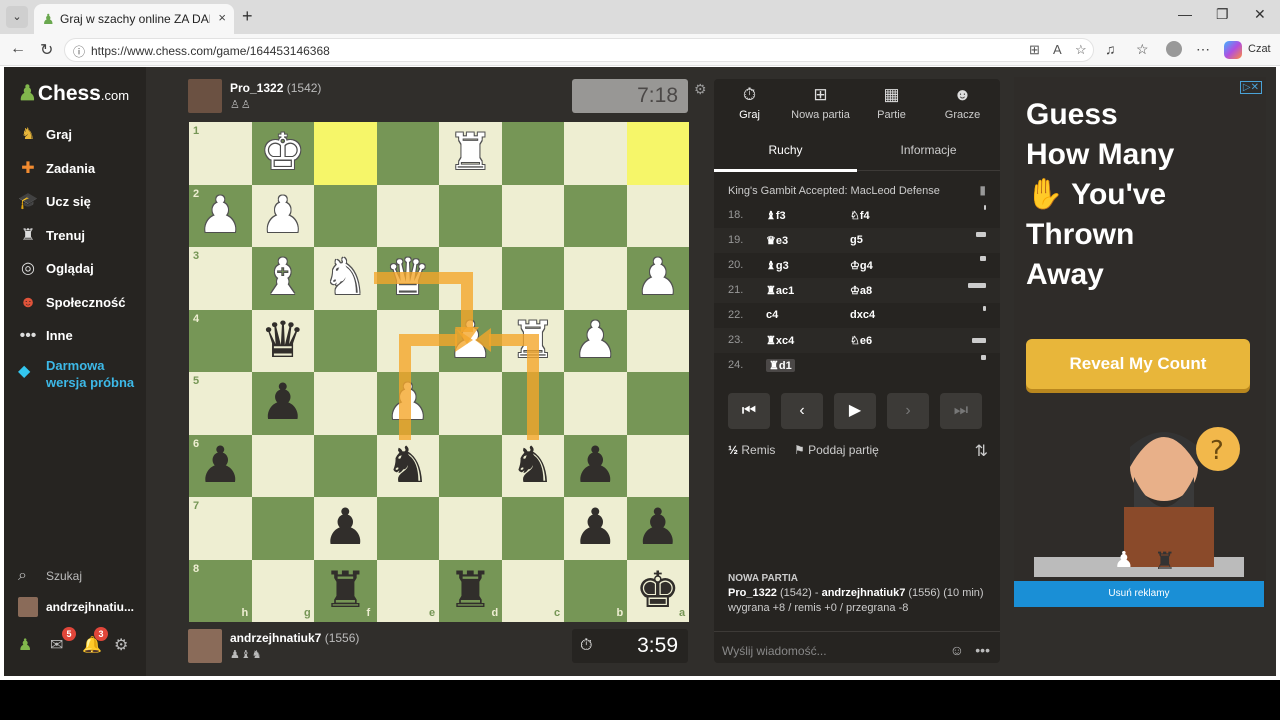  What do you see at coordinates (780, 290) in the screenshot?
I see `white-move: ♜ac1` at bounding box center [780, 290].